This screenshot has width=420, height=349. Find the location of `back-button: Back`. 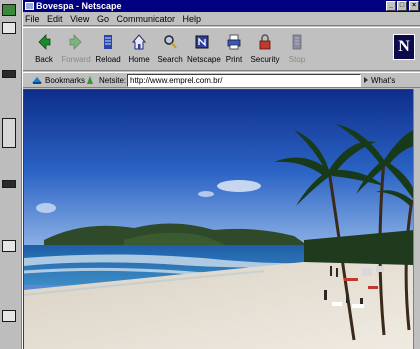

back-button: Back is located at coordinates (44, 48).